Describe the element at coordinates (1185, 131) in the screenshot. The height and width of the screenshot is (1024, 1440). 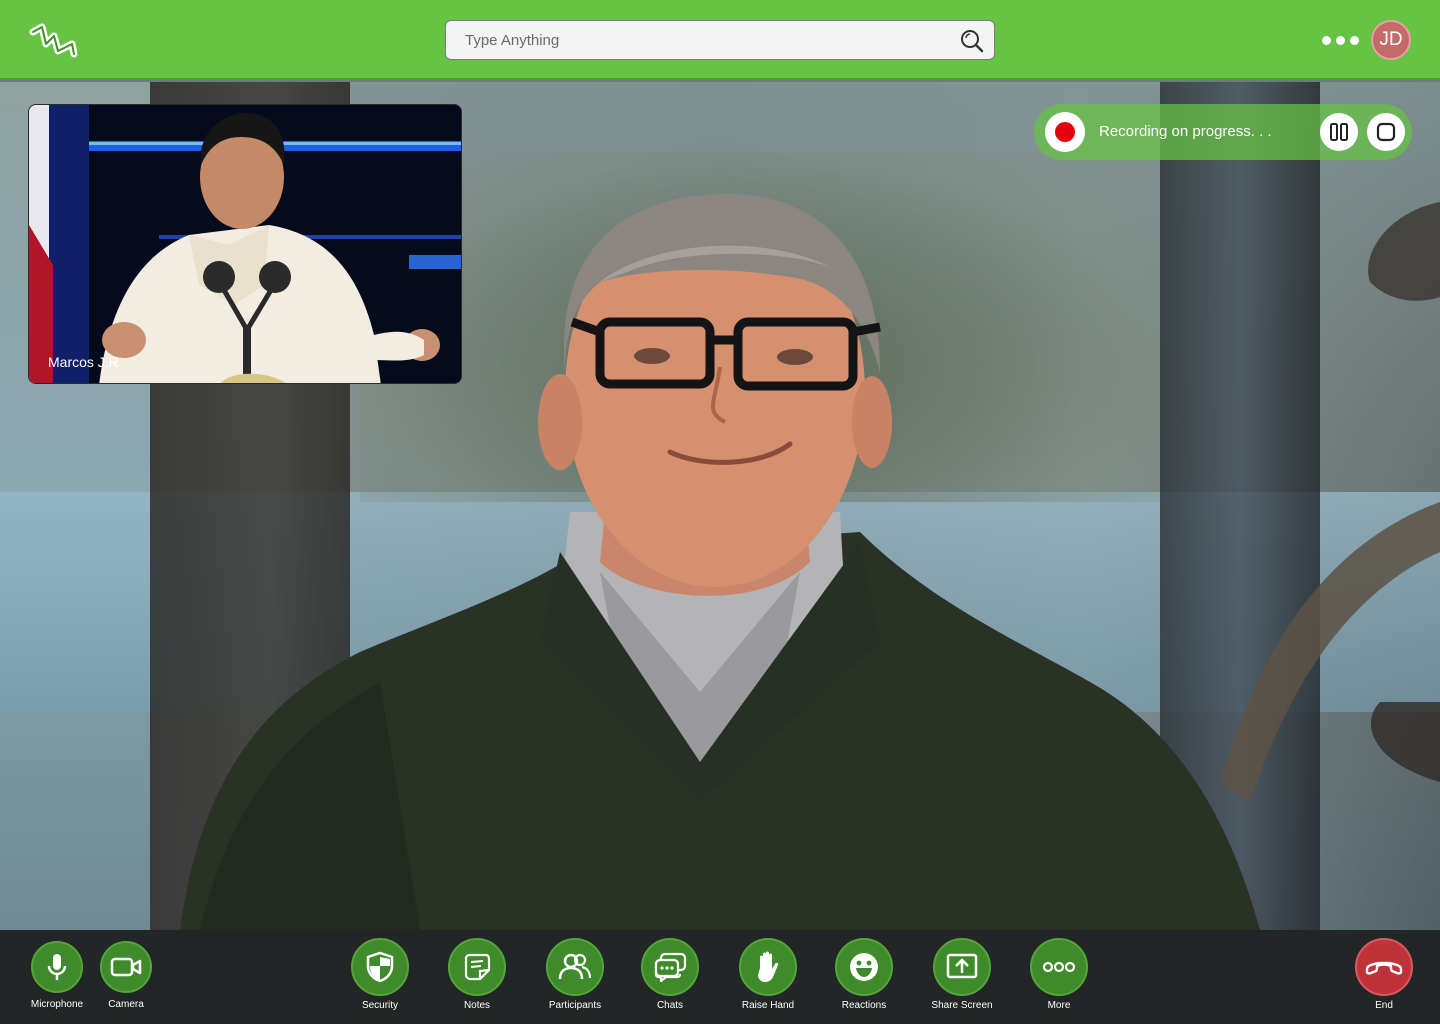
I see `recording-status-text: Recording on progress. . .` at that location.